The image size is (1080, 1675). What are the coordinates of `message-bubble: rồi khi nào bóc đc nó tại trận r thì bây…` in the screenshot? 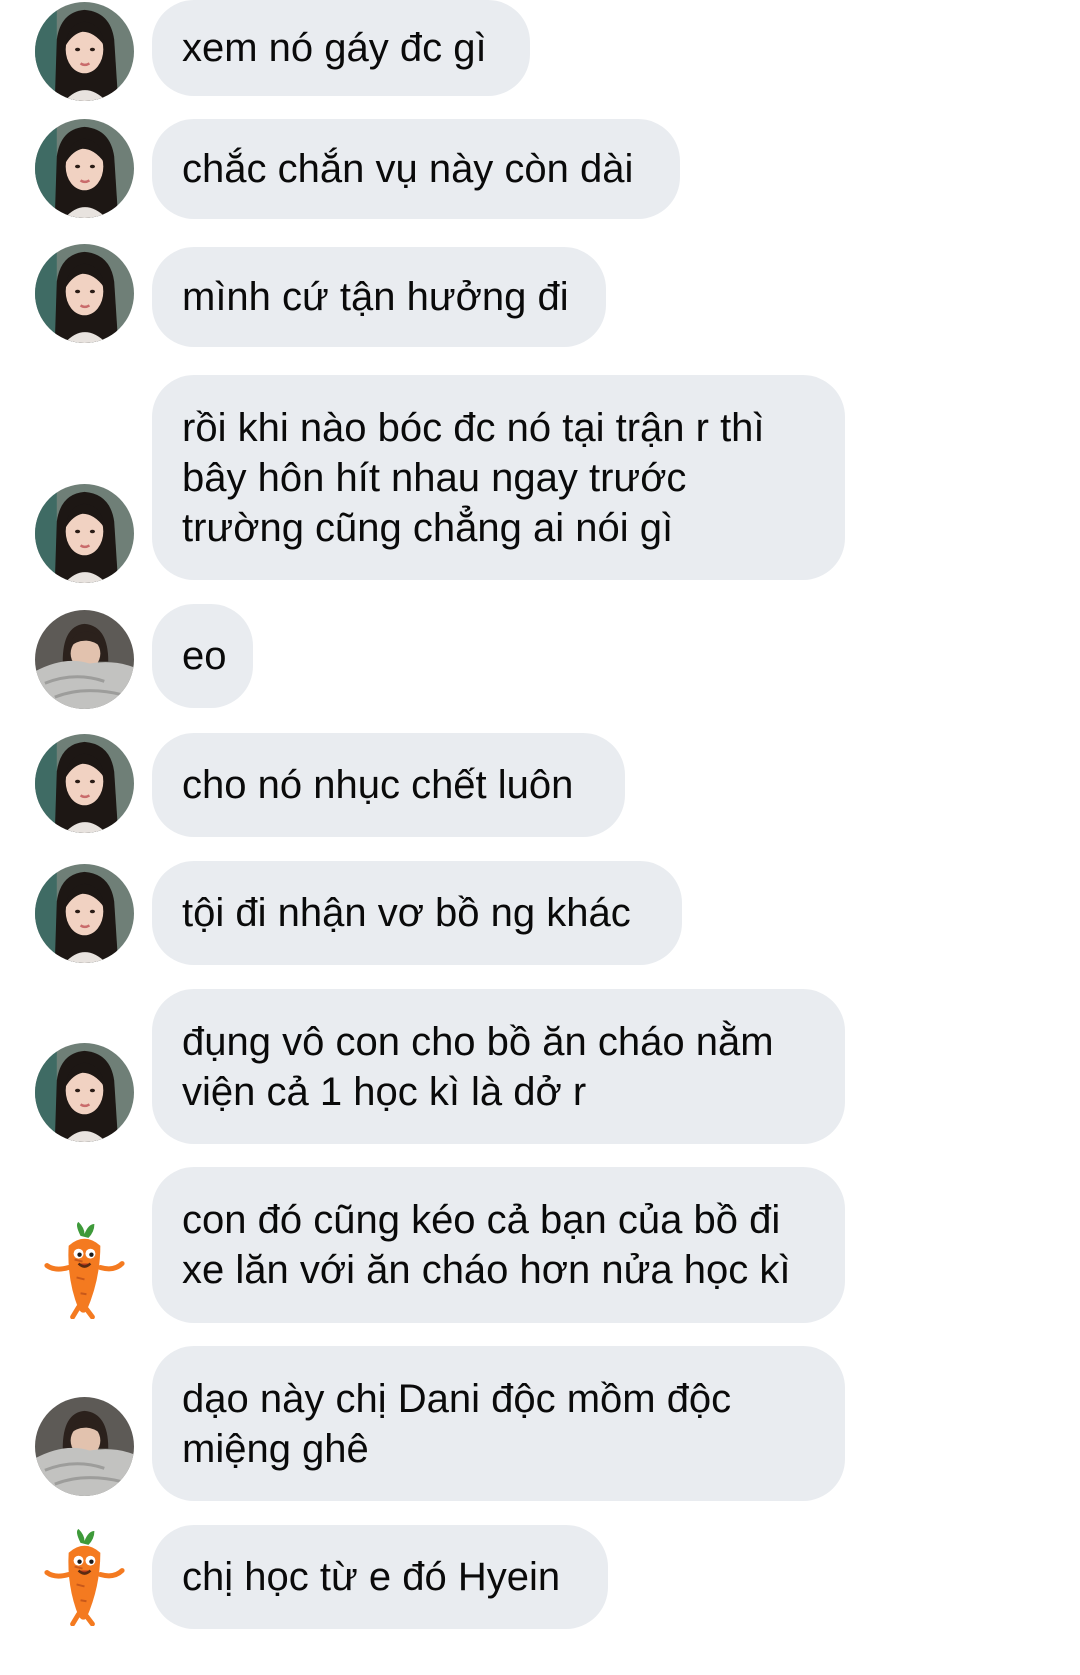 It's located at (498, 477).